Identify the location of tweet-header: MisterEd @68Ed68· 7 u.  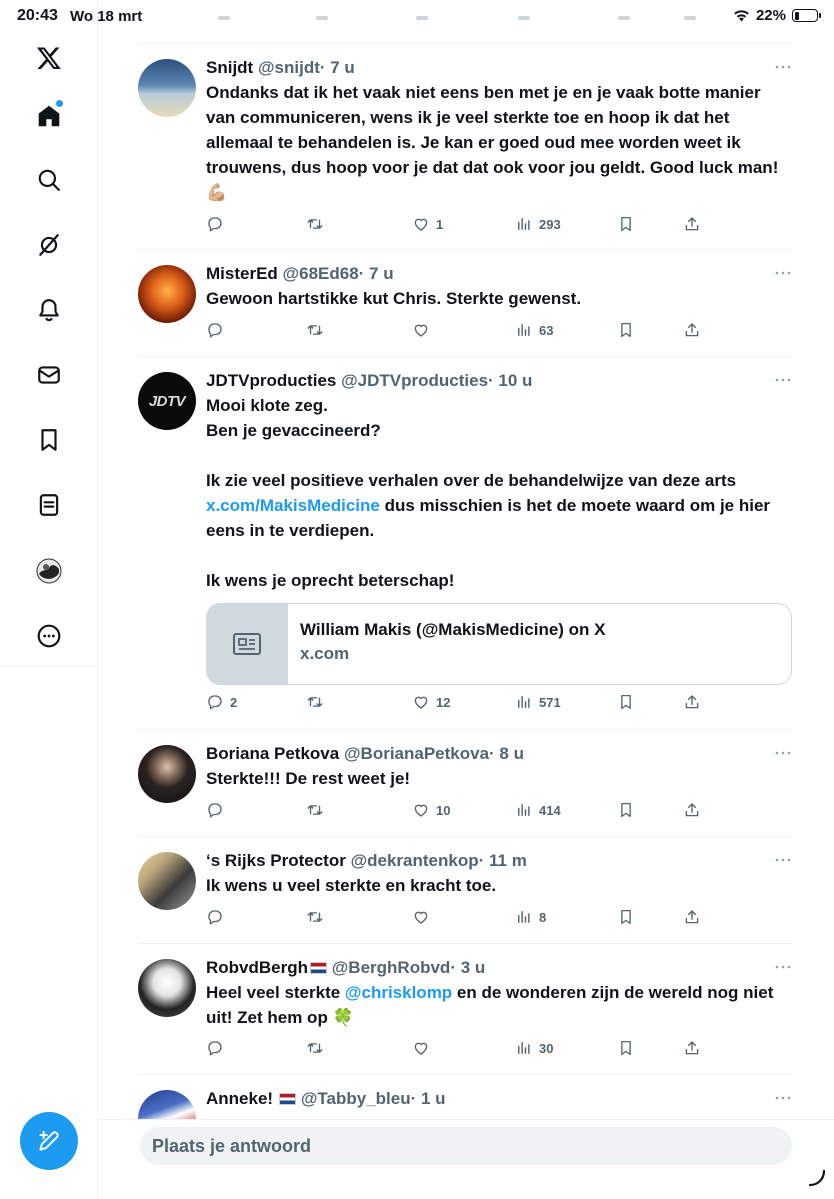
(499, 274).